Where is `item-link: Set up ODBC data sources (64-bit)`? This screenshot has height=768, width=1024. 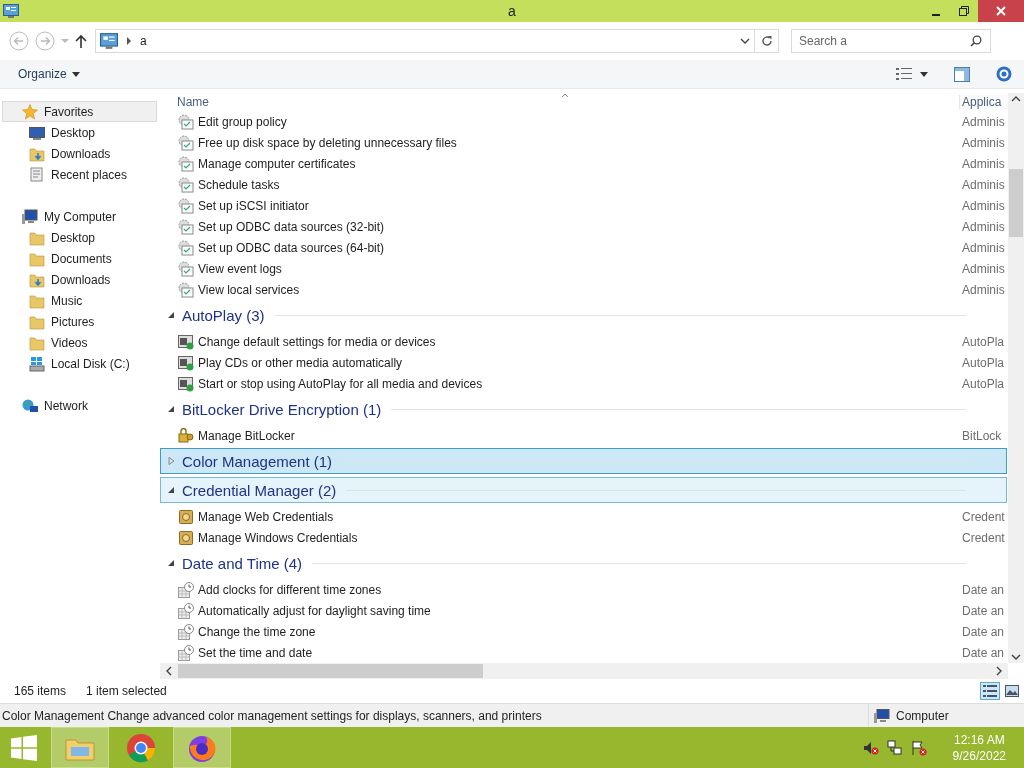 item-link: Set up ODBC data sources (64-bit) is located at coordinates (291, 247).